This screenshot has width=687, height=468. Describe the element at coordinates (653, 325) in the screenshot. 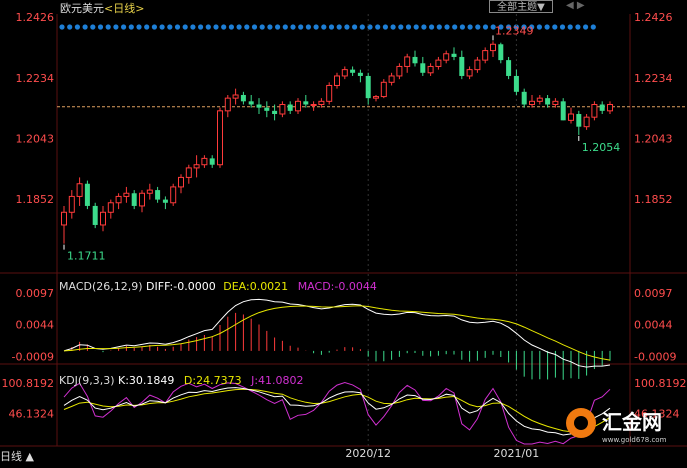

I see `macd-ytick-right: 0.0044` at that location.